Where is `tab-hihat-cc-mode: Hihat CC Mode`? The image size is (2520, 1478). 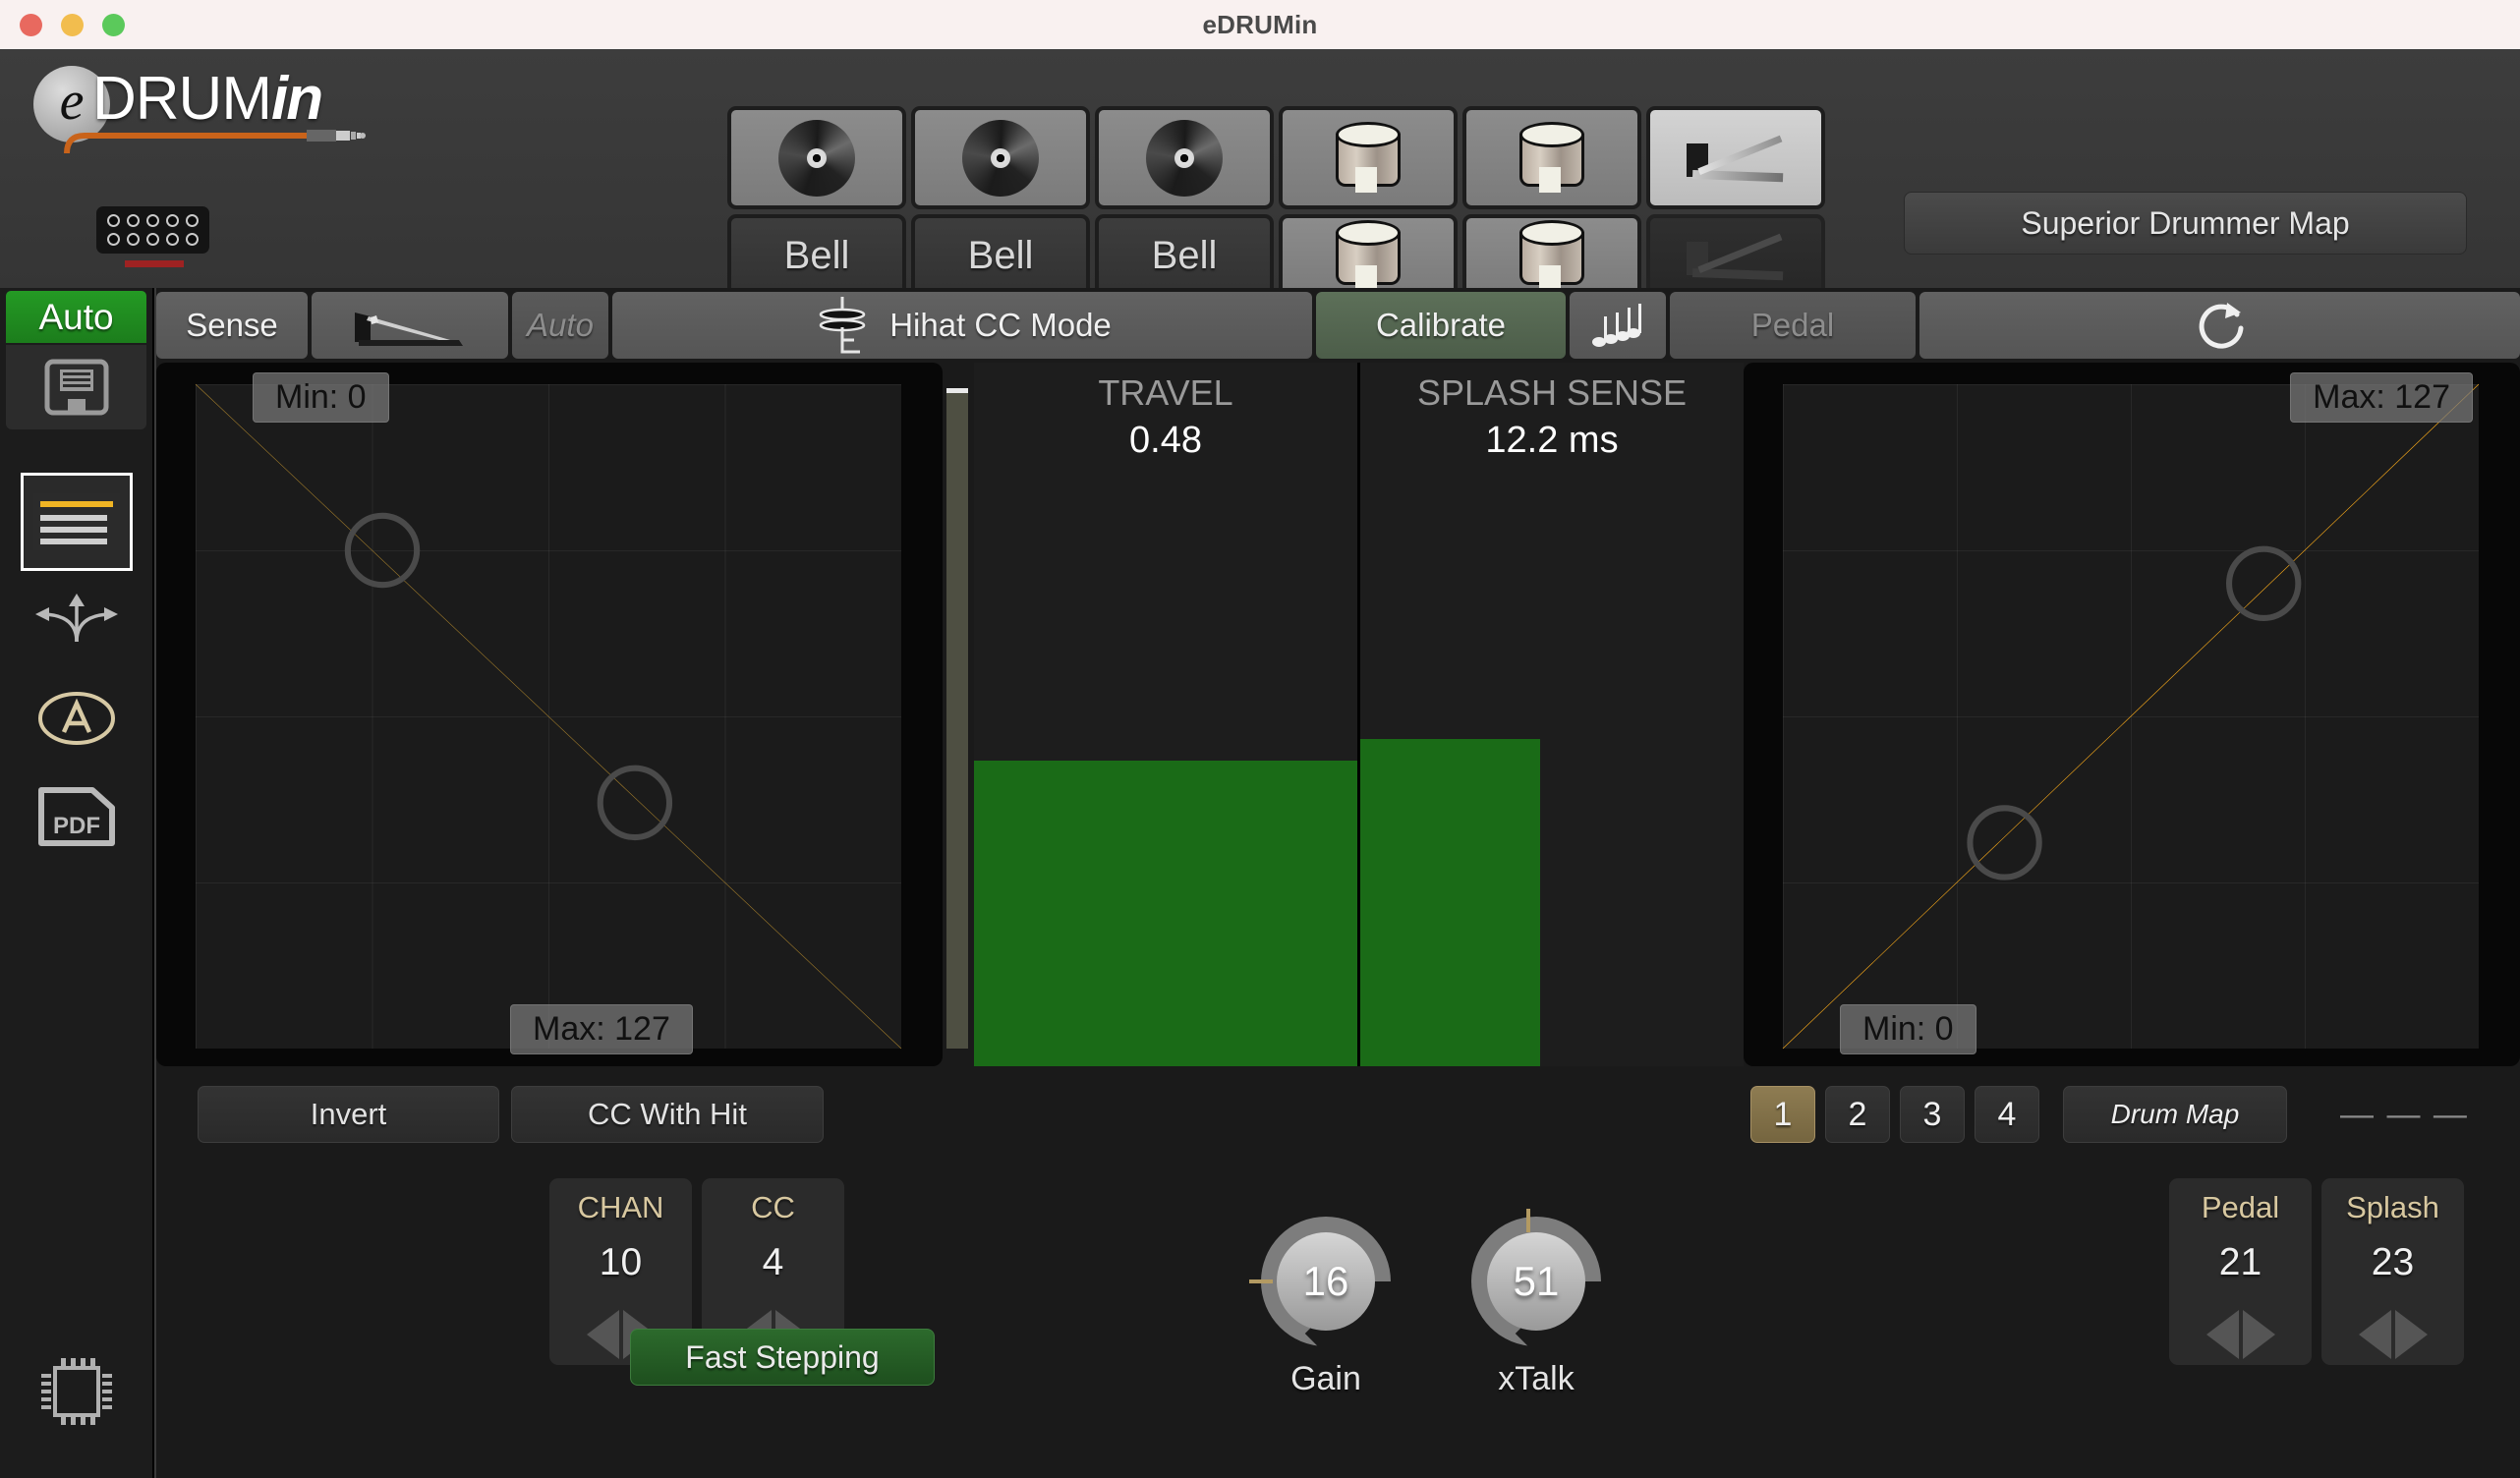
tab-hihat-cc-mode: Hihat CC Mode is located at coordinates (962, 326).